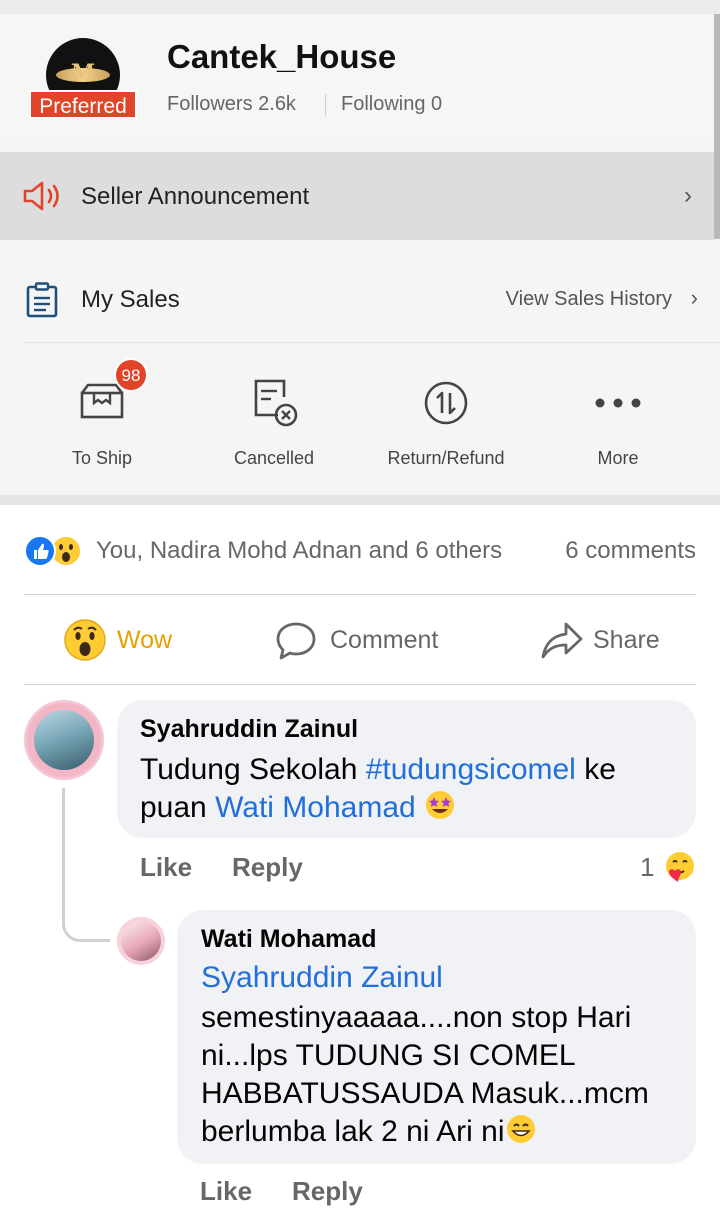  What do you see at coordinates (618, 458) in the screenshot?
I see `more-label: More` at bounding box center [618, 458].